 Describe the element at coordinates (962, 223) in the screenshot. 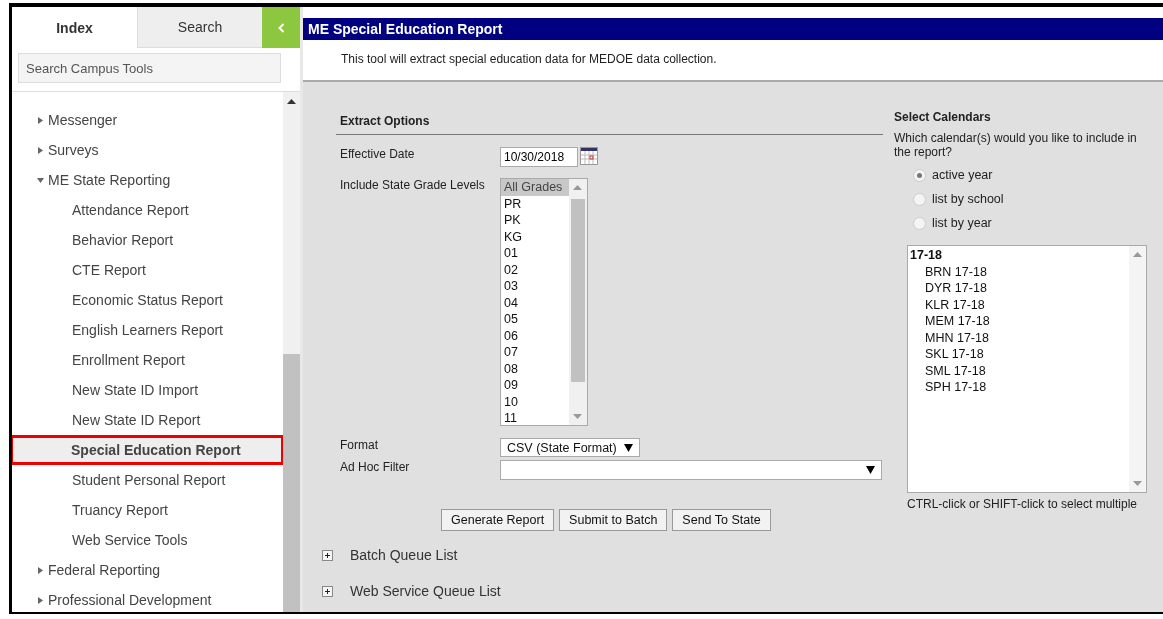

I see `radio-label: list by year` at that location.